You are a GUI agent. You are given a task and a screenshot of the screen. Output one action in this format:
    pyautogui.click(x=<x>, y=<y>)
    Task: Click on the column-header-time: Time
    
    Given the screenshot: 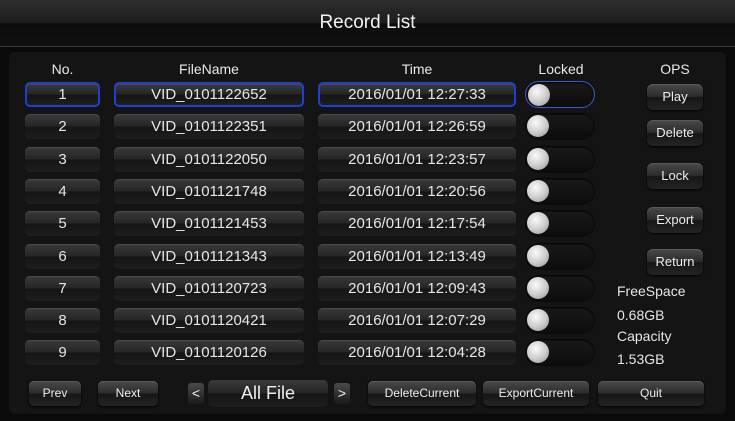 What is the action you would take?
    pyautogui.click(x=417, y=69)
    